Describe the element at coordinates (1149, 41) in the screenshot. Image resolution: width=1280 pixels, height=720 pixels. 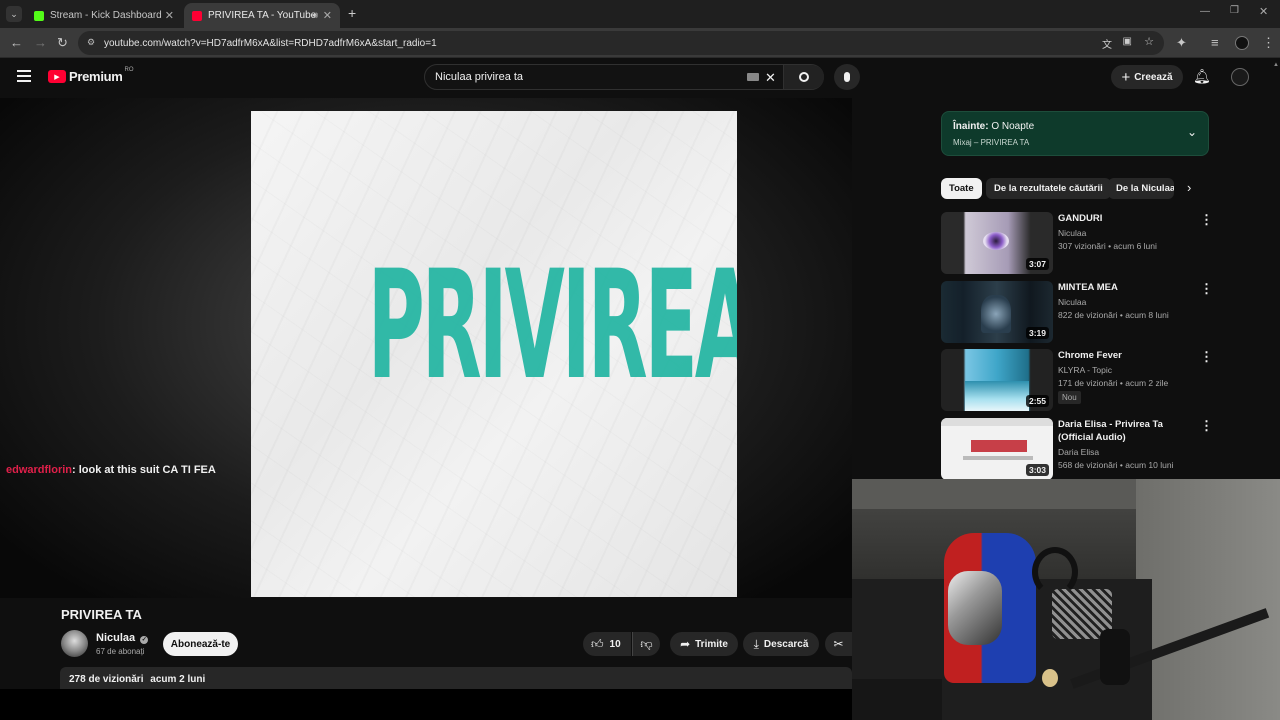
I see `bookmark-star-icon: ☆` at that location.